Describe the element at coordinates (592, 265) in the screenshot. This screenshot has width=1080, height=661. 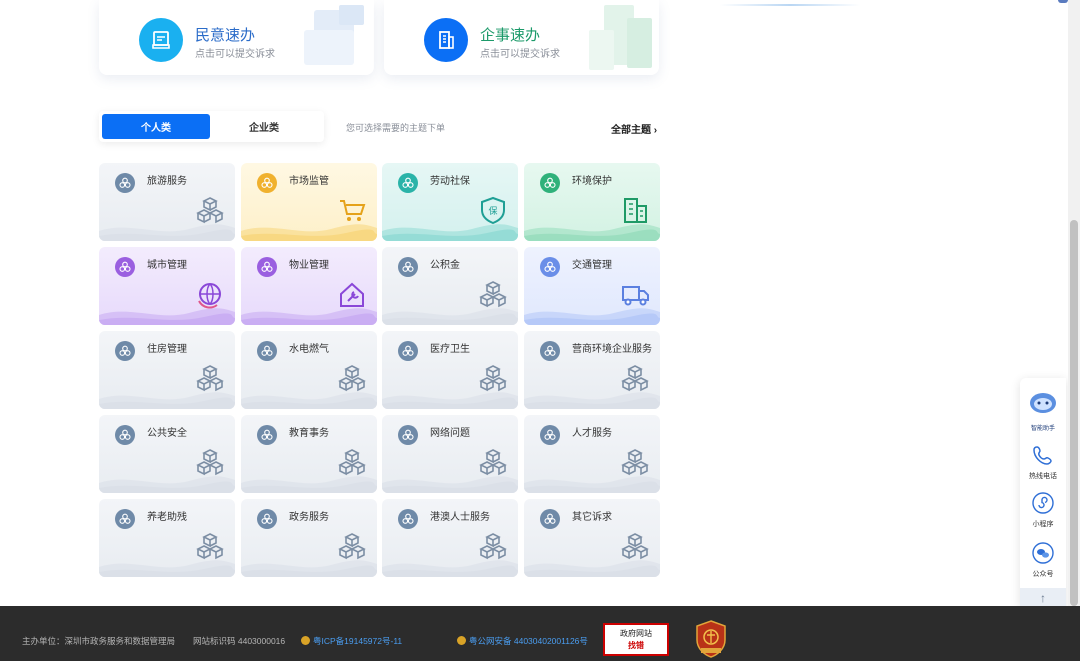
I see `topic-tile-label: 交通管理` at that location.